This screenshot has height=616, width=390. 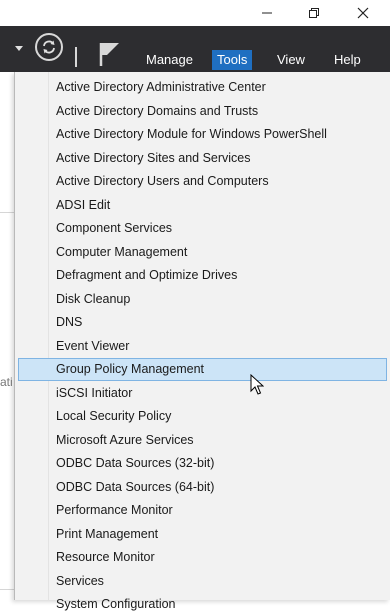 What do you see at coordinates (202, 510) in the screenshot?
I see `menu-item-performance-monitor: Performance Monitor` at bounding box center [202, 510].